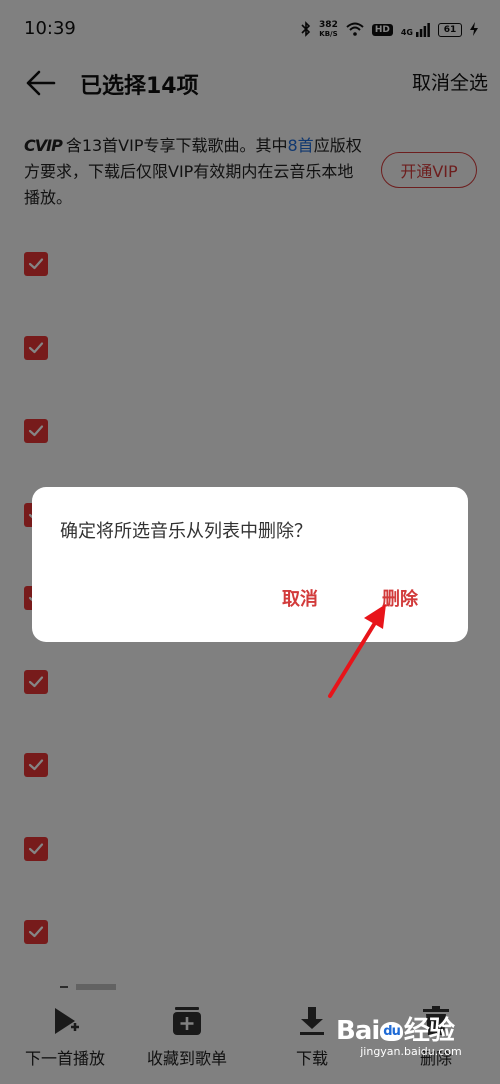 The width and height of the screenshot is (500, 1084). What do you see at coordinates (395, 1031) in the screenshot?
I see `watermark-logo: Bai du 经验` at bounding box center [395, 1031].